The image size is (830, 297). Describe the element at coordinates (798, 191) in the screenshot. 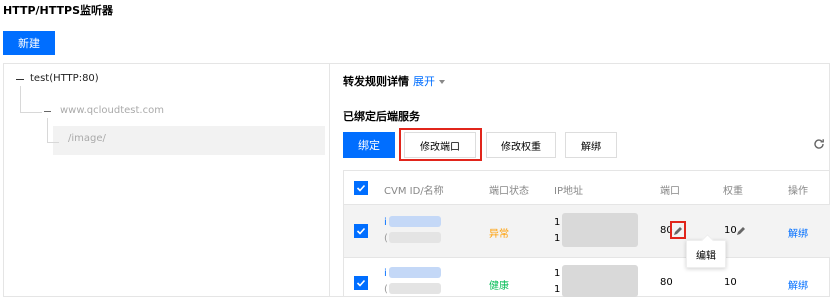

I see `col-header-action: 操作` at that location.